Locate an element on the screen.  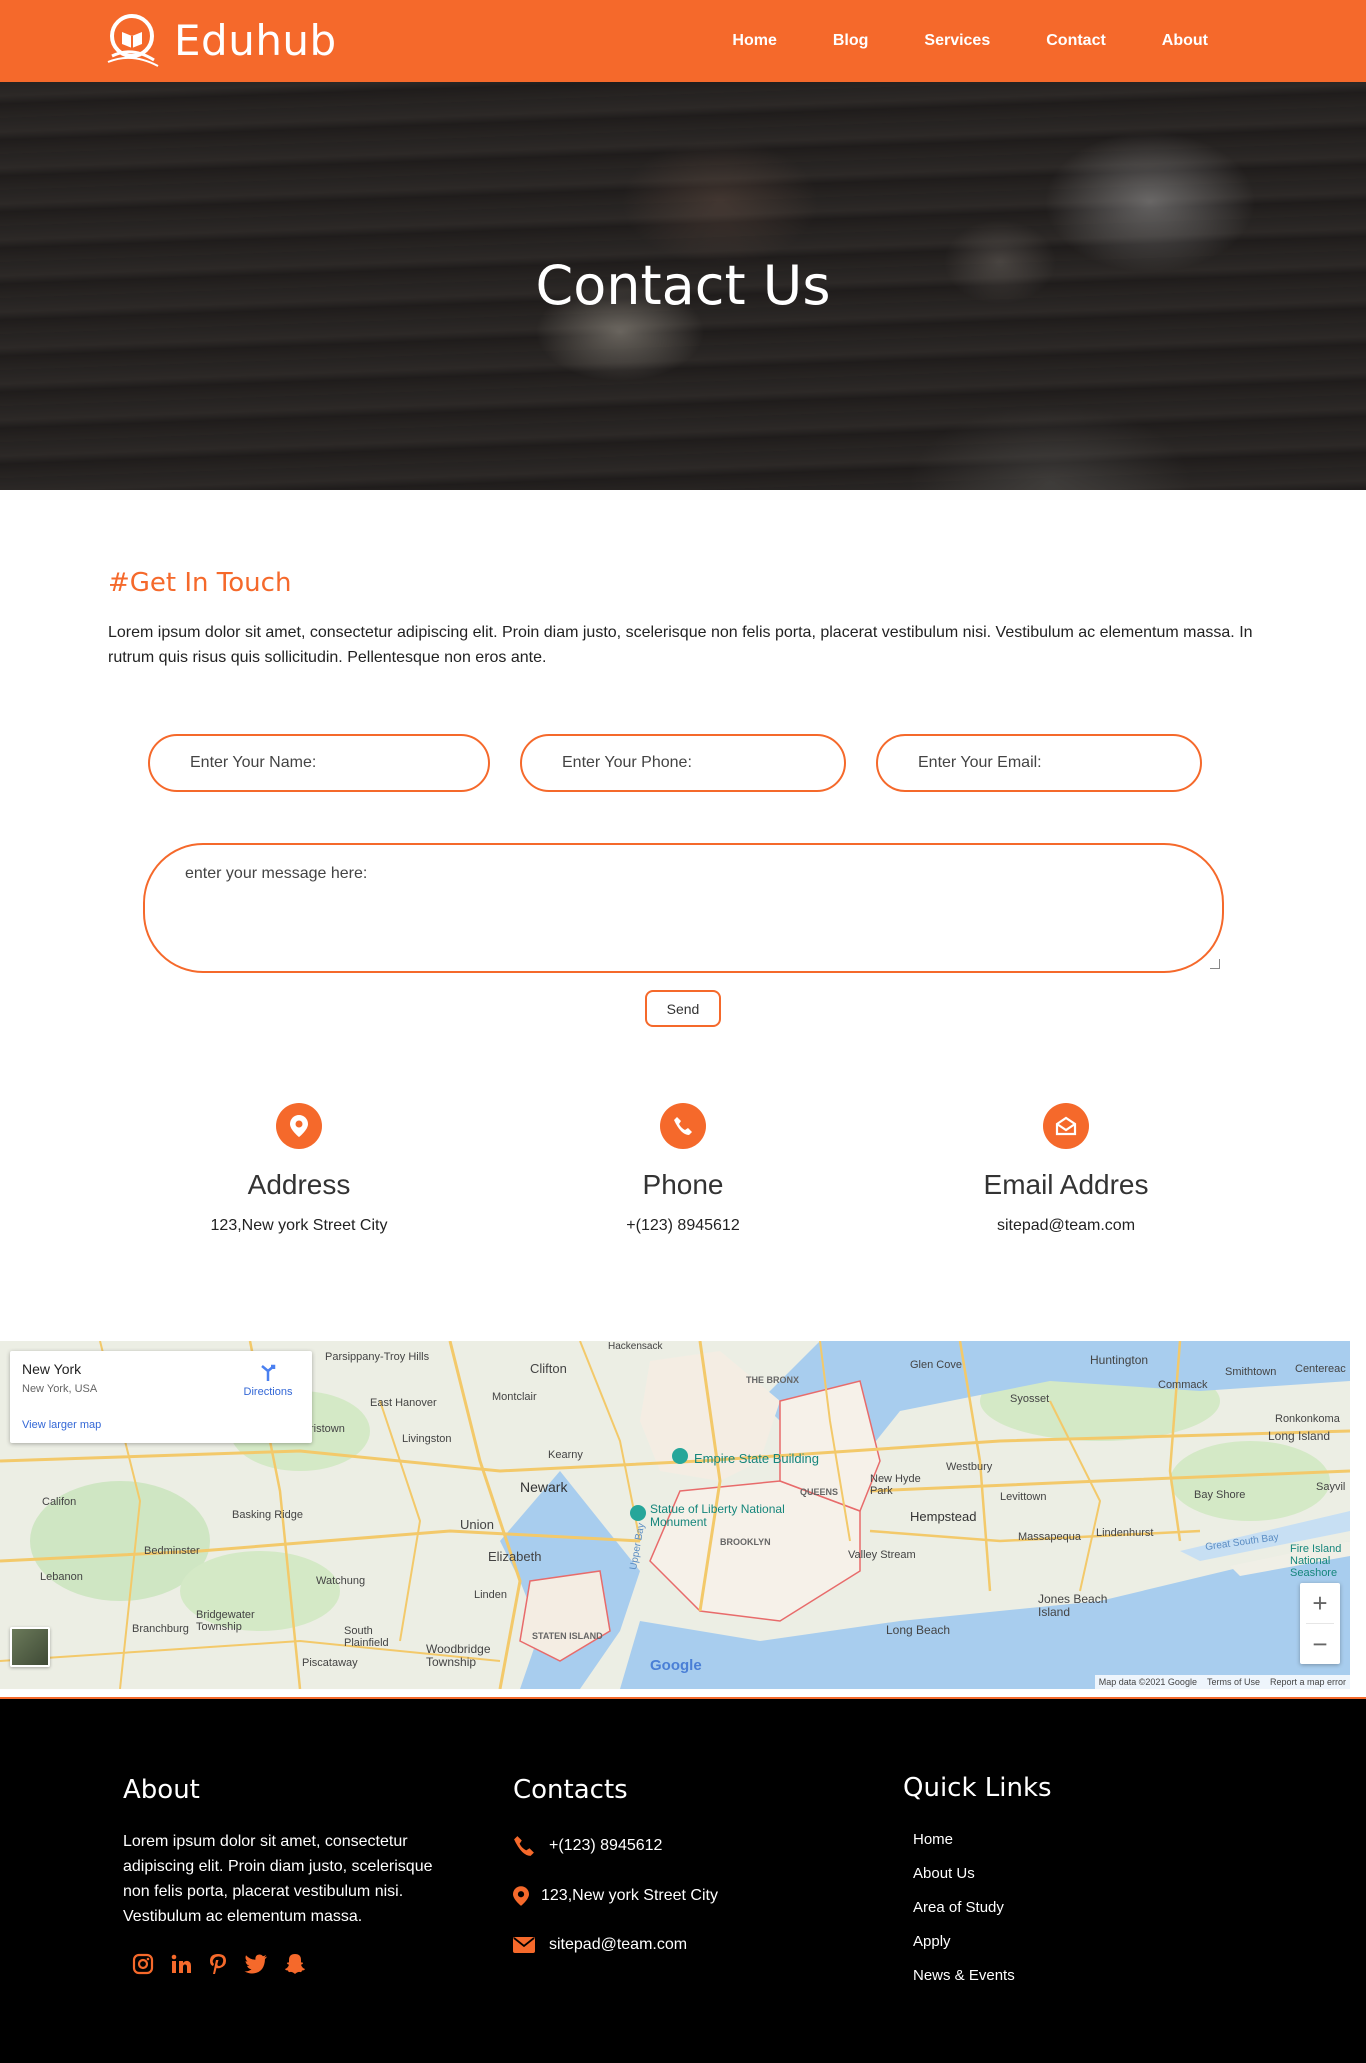
google-logo: Google is located at coordinates (676, 1665).